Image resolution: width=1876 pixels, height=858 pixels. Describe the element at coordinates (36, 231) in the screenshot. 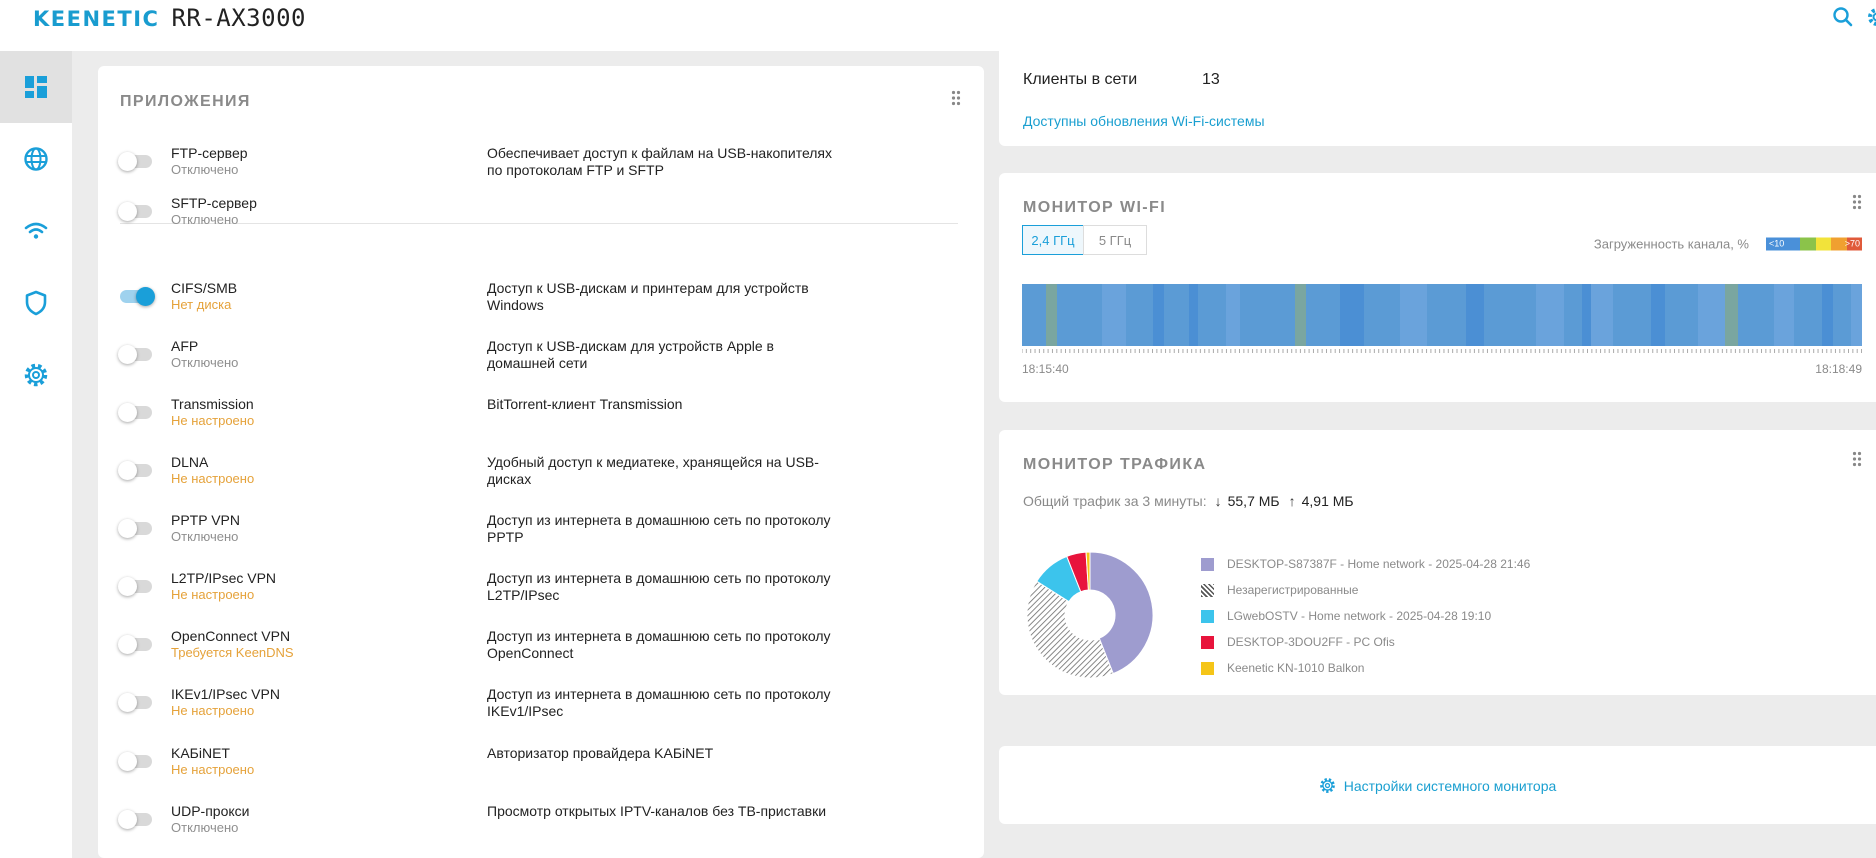

I see `sidebar-item-wifi` at that location.